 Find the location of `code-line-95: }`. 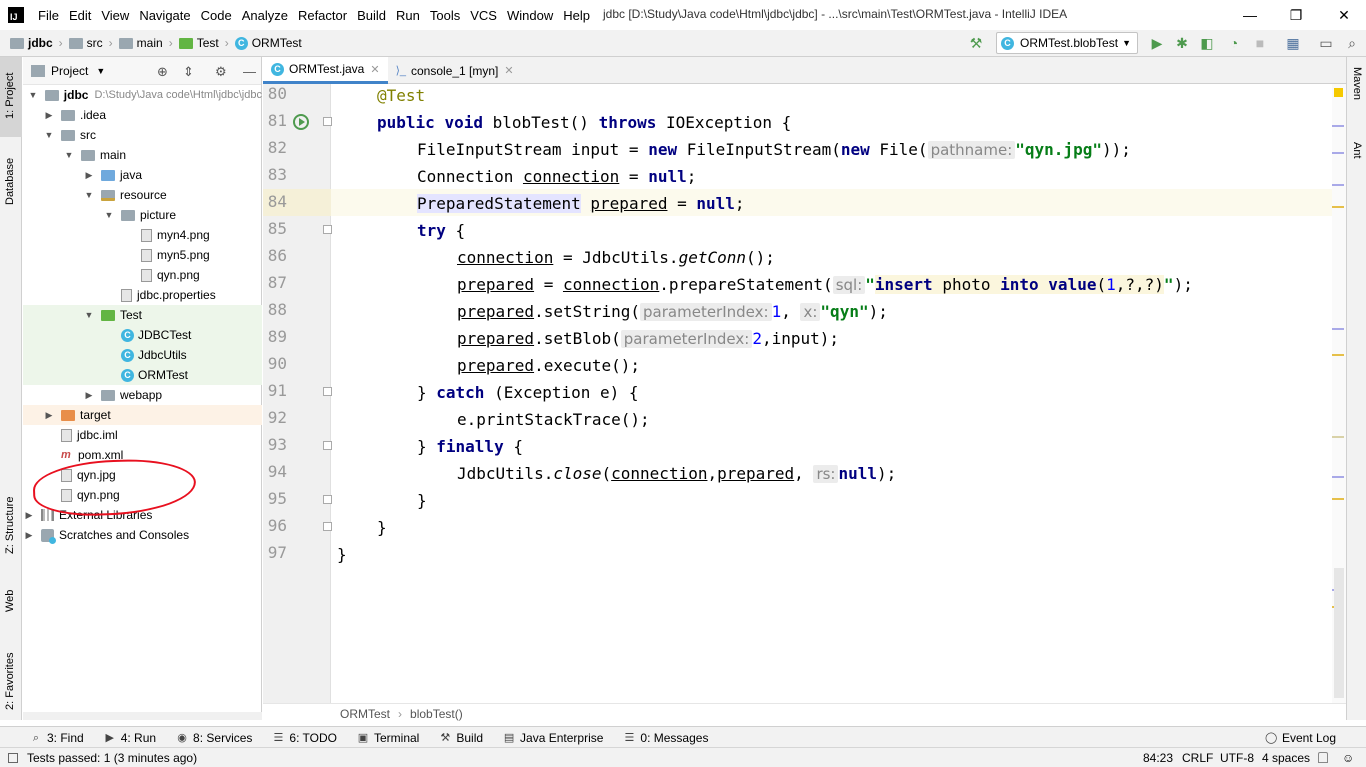

code-line-95: } is located at coordinates (422, 500).